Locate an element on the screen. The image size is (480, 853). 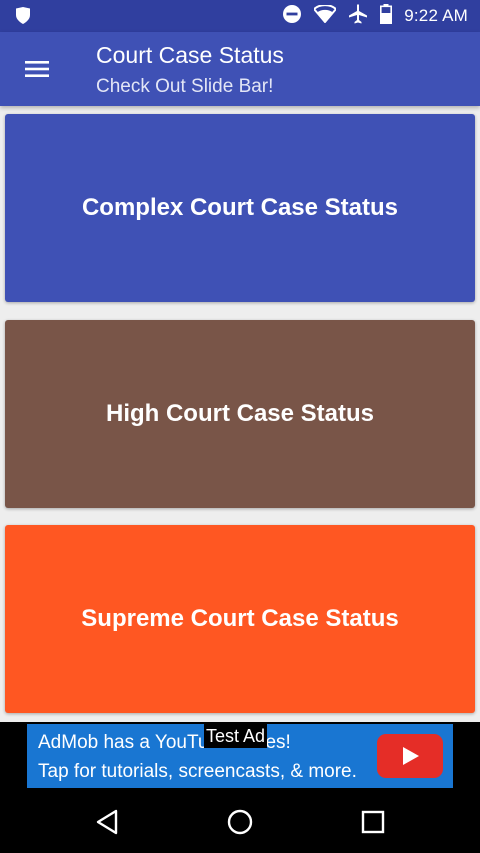
app-subtitle: Check Out Slide Bar! is located at coordinates (185, 86).